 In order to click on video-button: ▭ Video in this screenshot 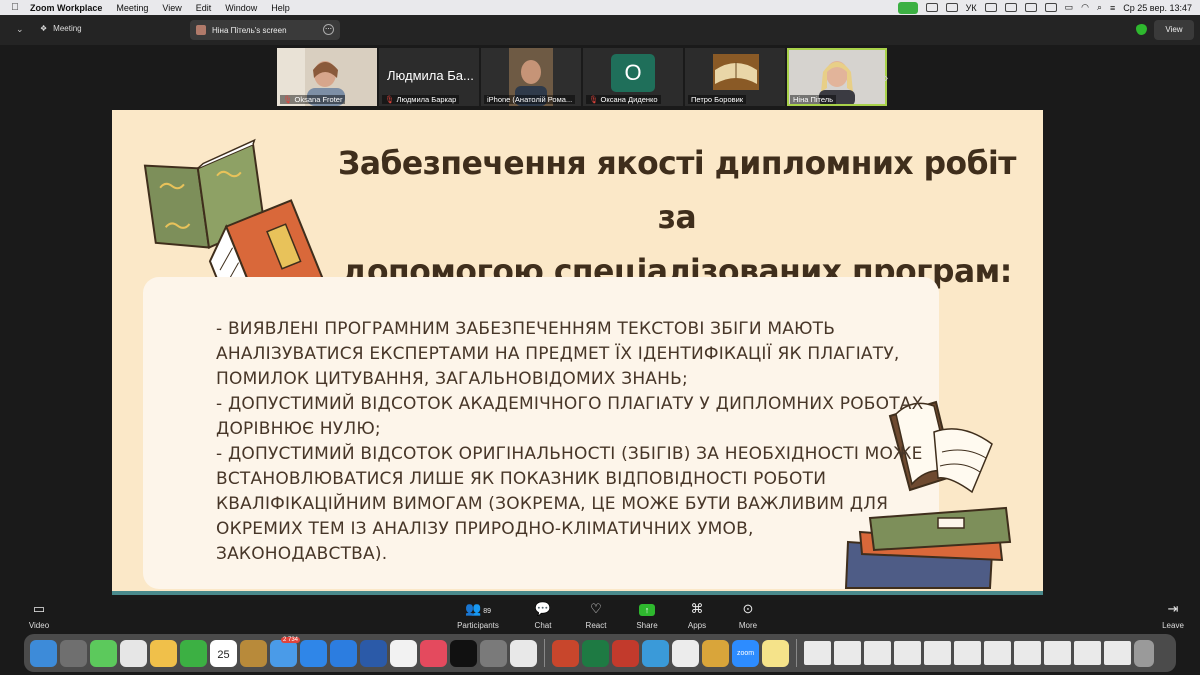, I will do `click(39, 615)`.